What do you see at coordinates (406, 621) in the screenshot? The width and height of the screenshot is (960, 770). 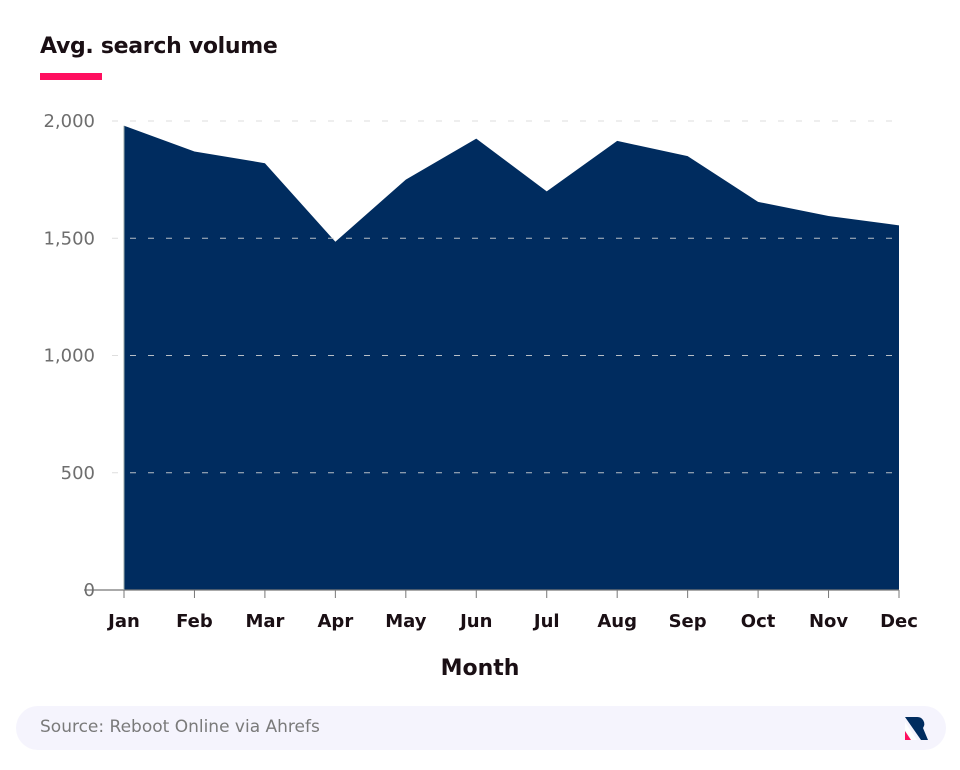 I see `x-tick-label: May` at bounding box center [406, 621].